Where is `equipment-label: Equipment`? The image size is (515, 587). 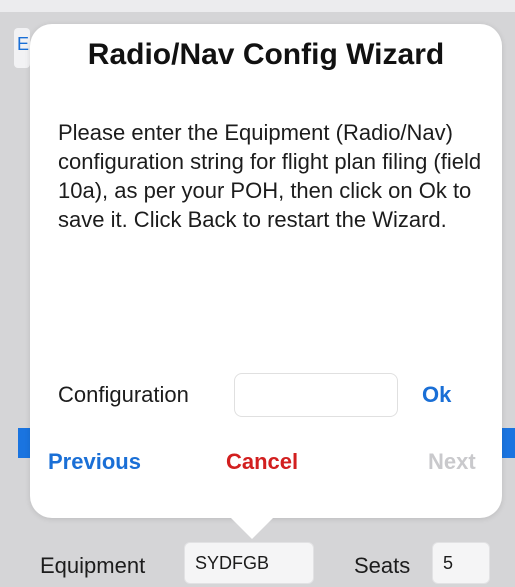
equipment-label: Equipment is located at coordinates (93, 565).